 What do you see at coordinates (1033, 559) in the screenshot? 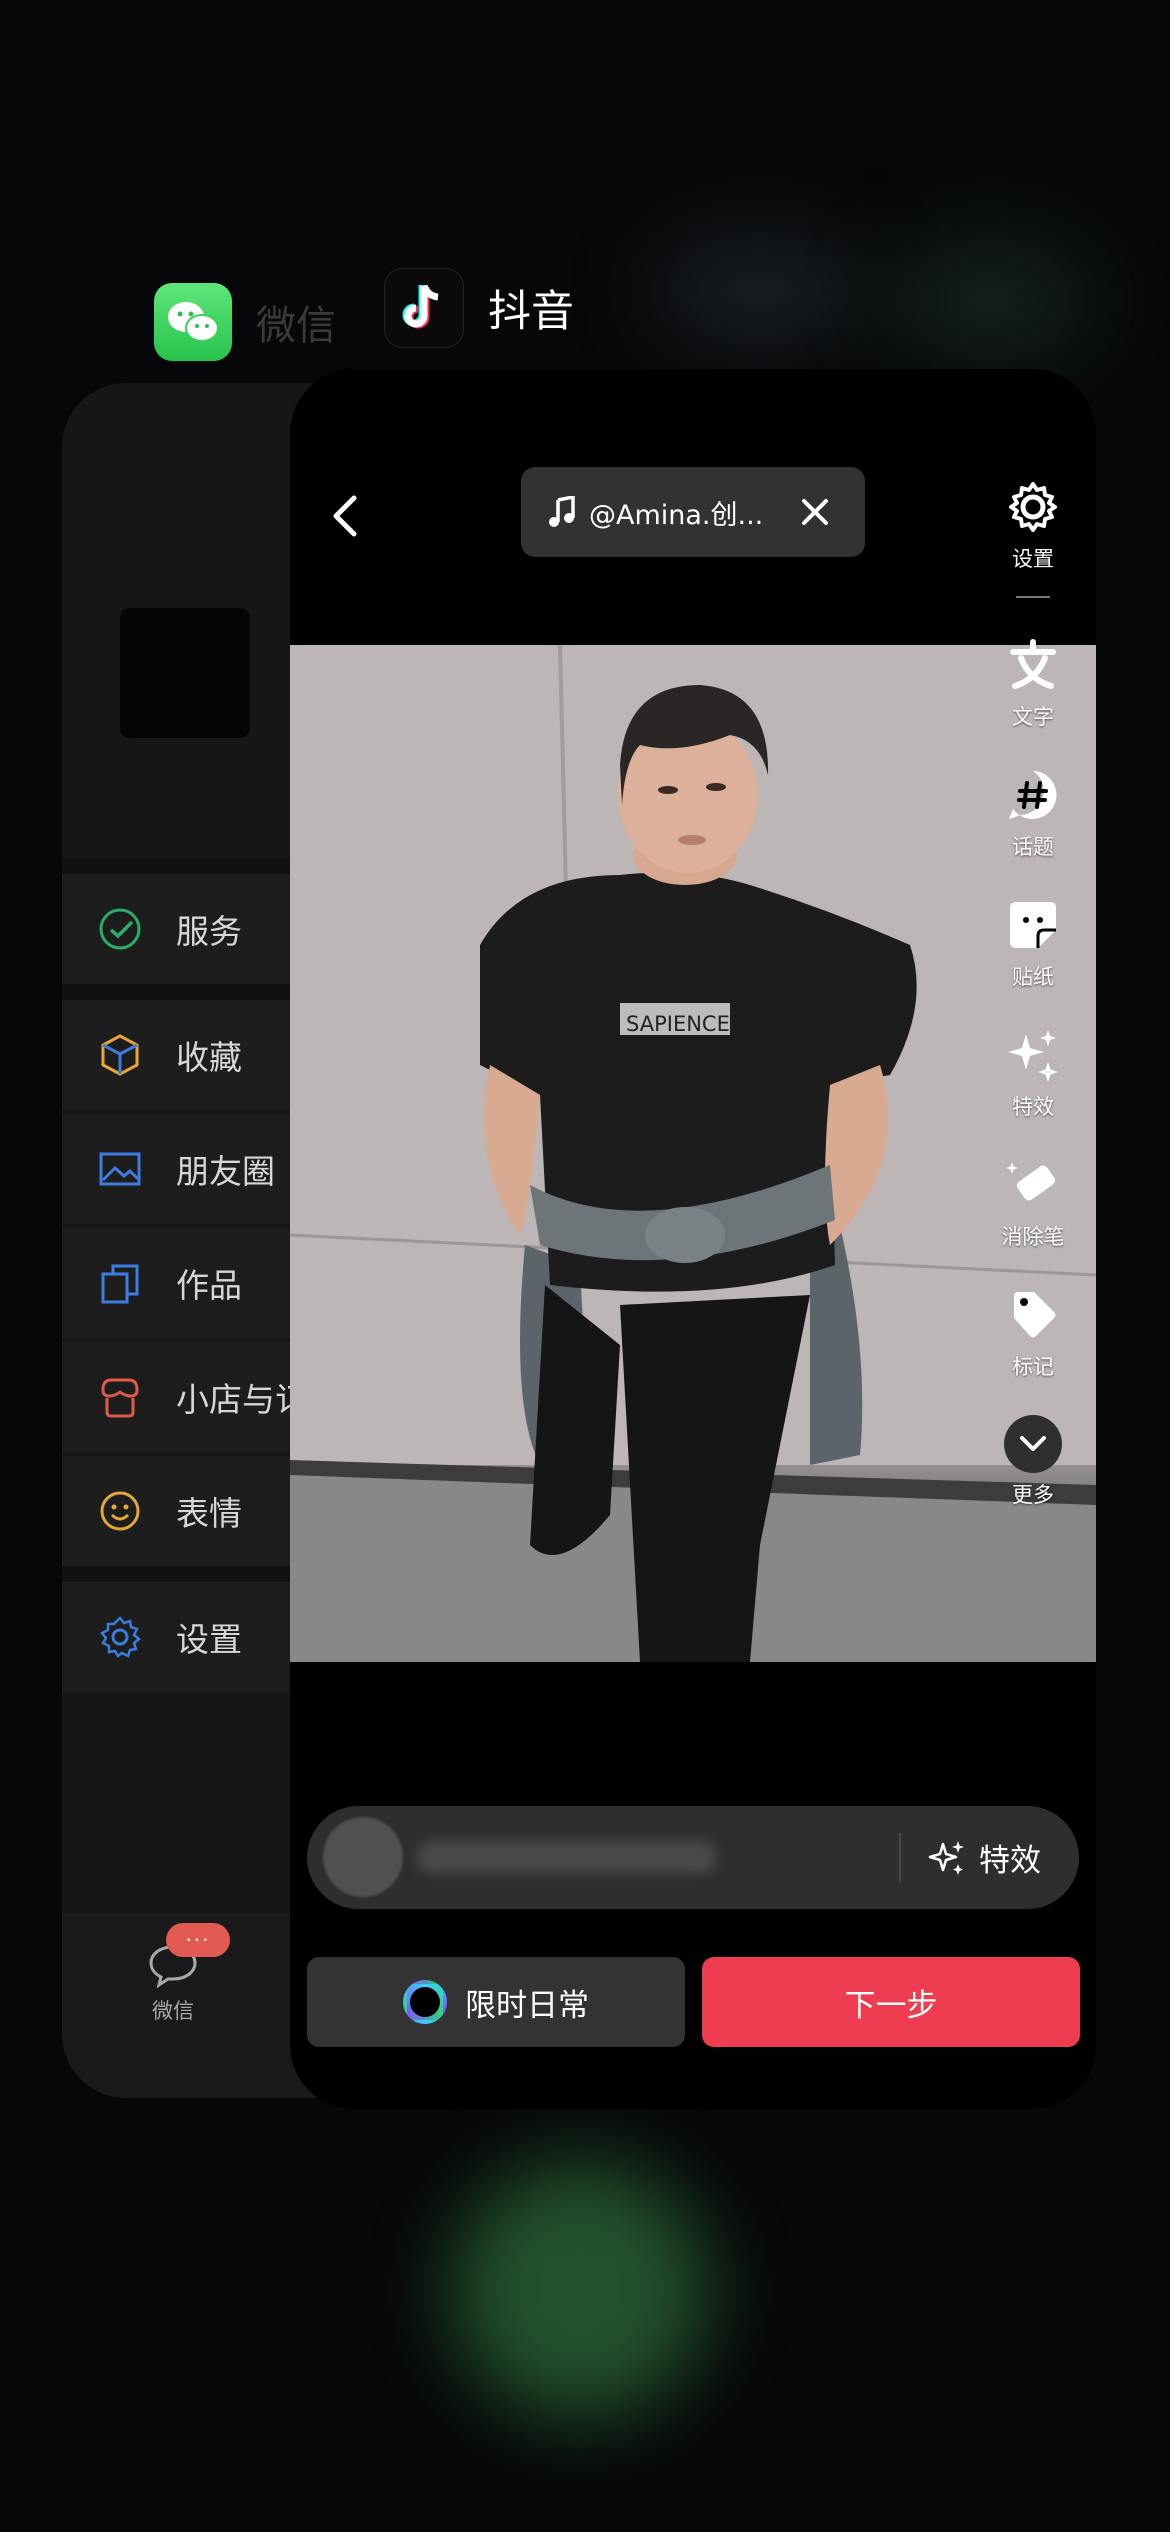
I see `tool-label: 设置` at bounding box center [1033, 559].